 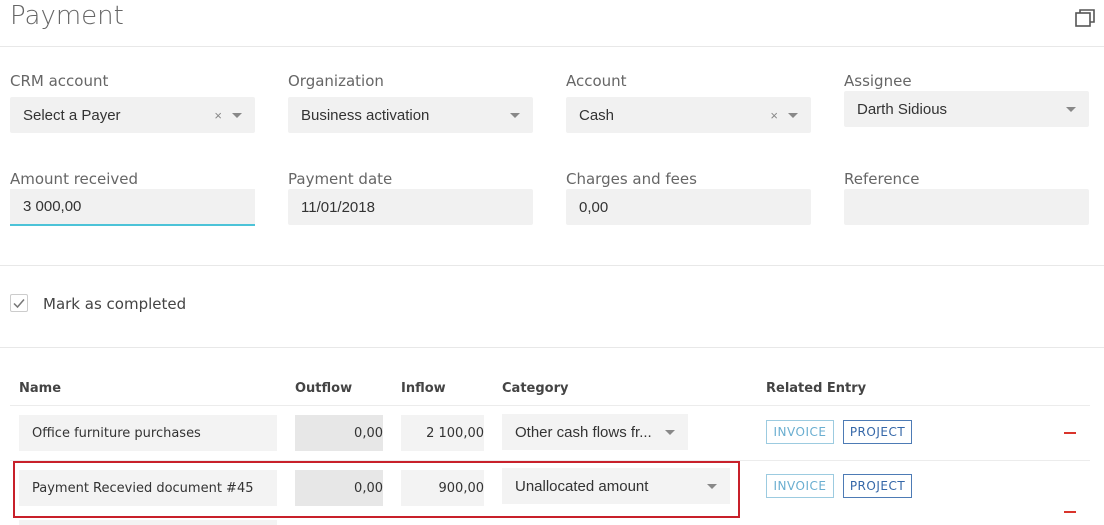 What do you see at coordinates (442, 433) in the screenshot?
I see `row-inflow-input: 2 100,00` at bounding box center [442, 433].